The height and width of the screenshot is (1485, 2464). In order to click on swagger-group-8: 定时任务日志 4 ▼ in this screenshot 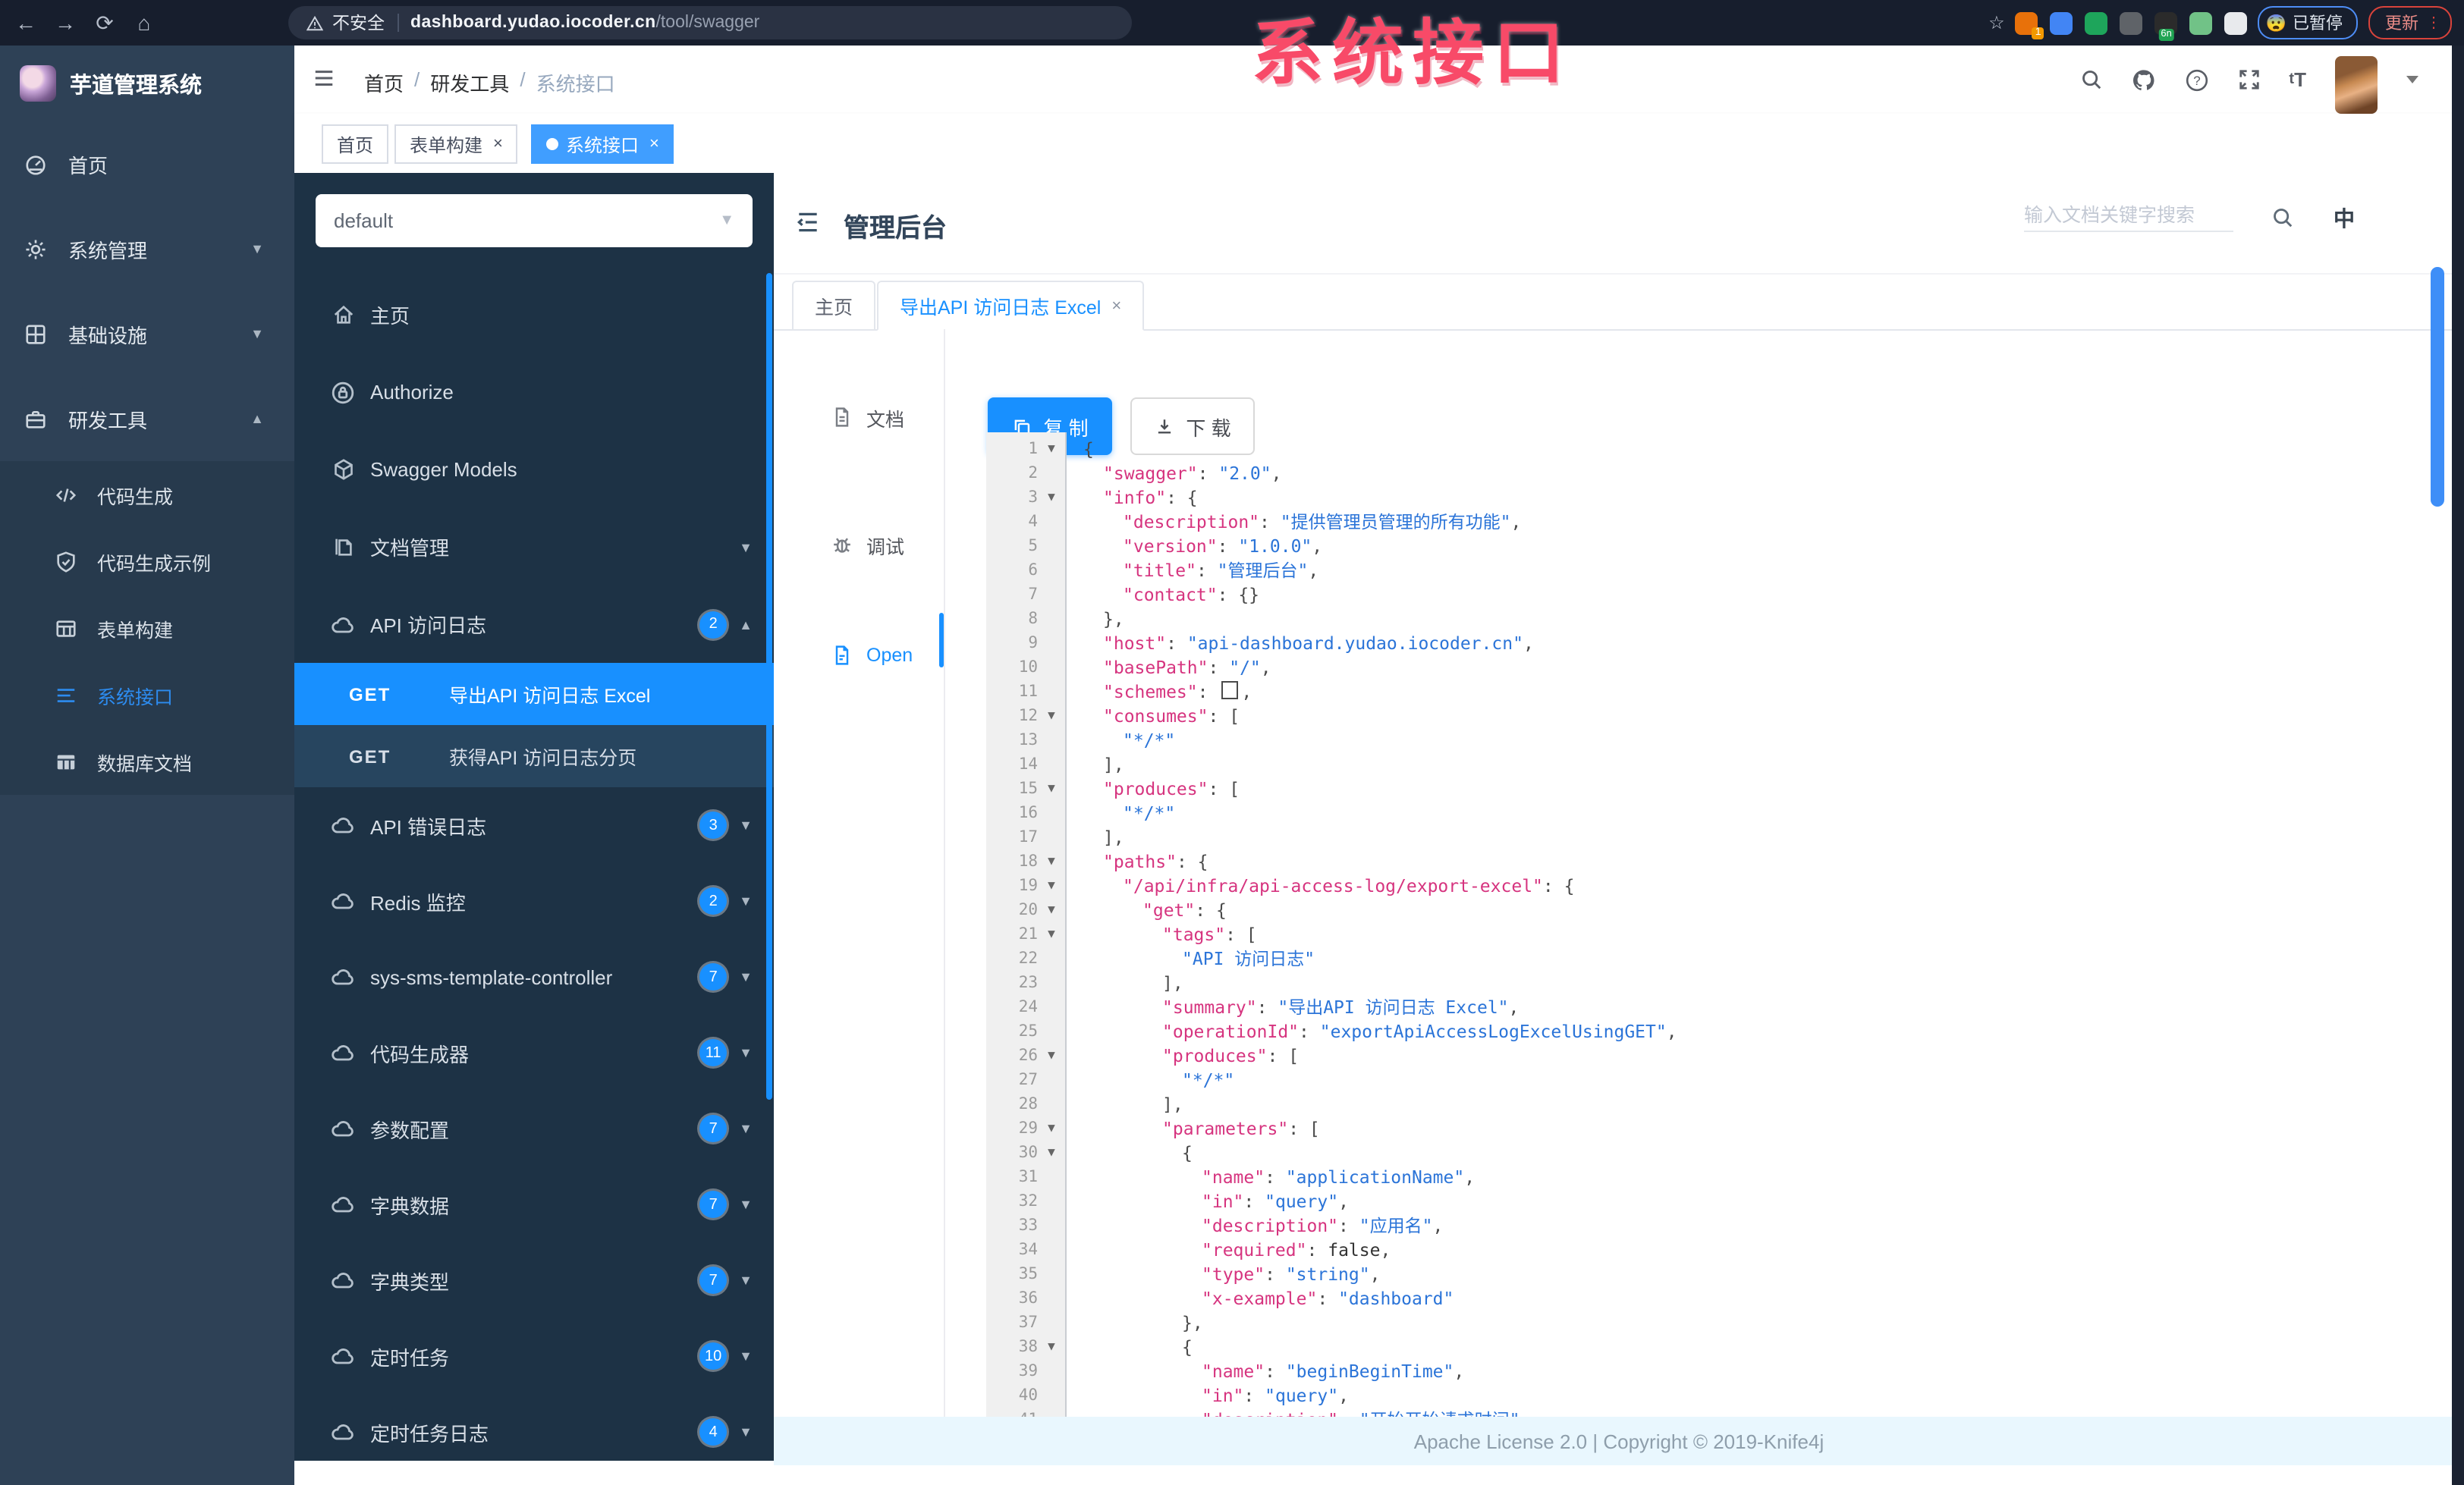, I will do `click(534, 1427)`.